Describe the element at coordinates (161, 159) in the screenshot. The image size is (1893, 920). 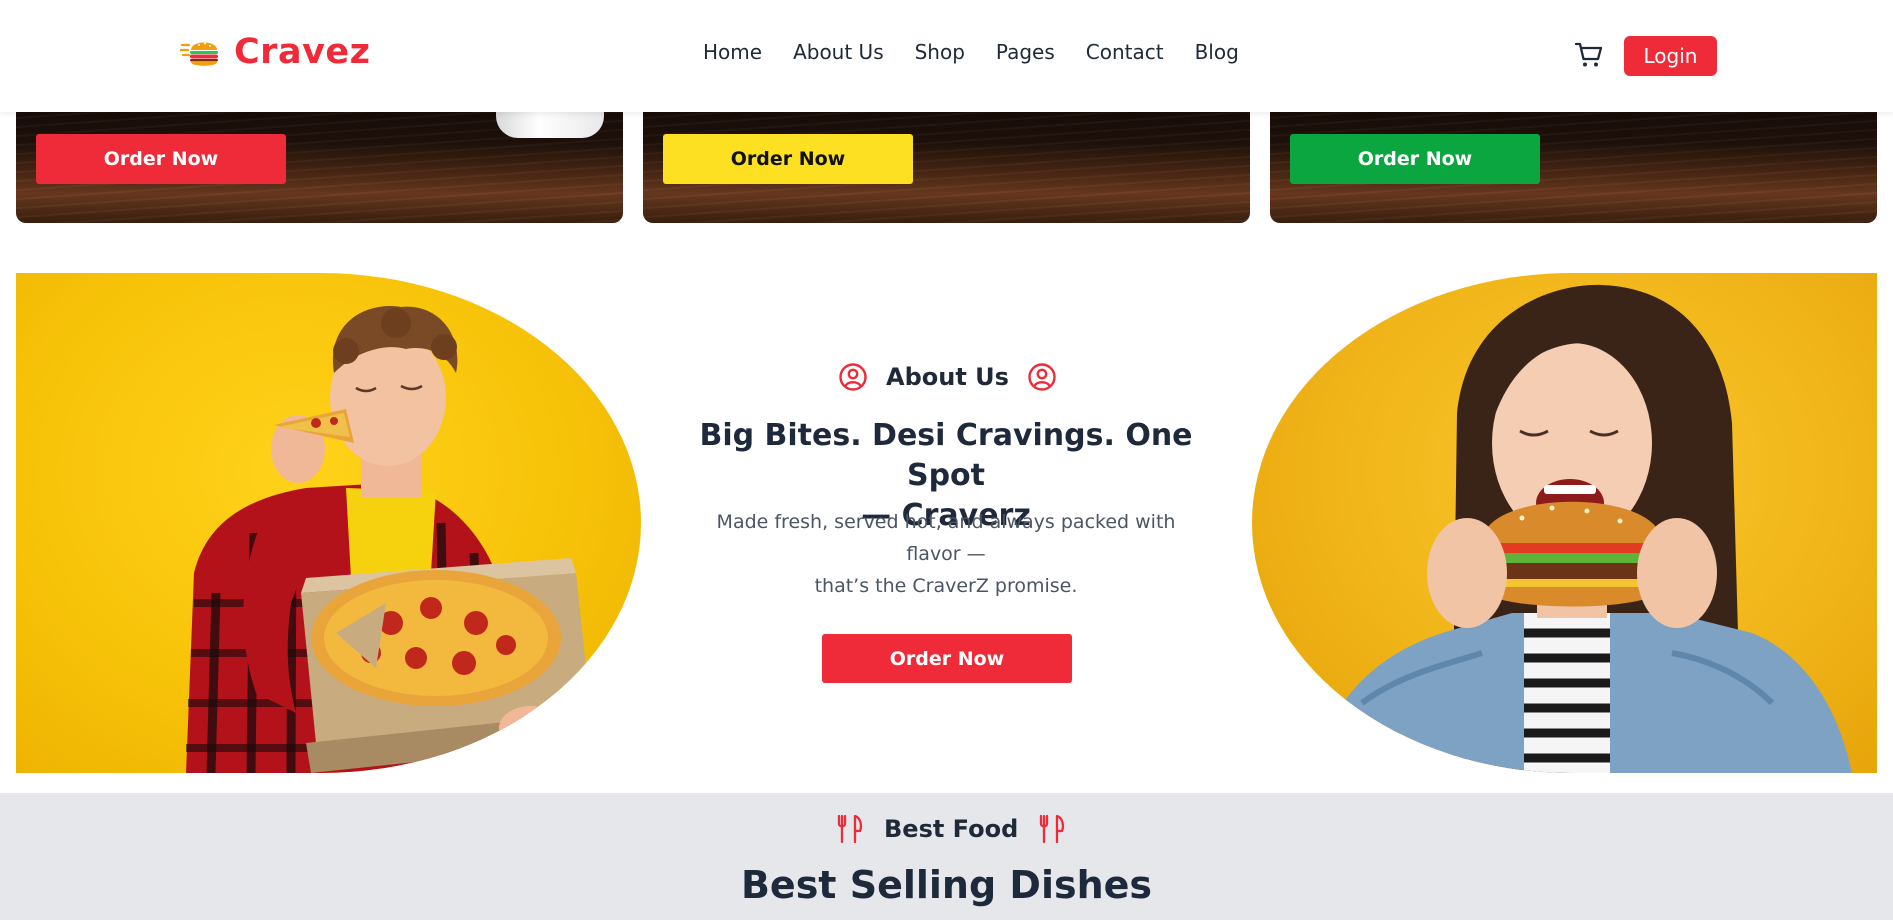
I see `promo-1-order-button: Order Now` at that location.